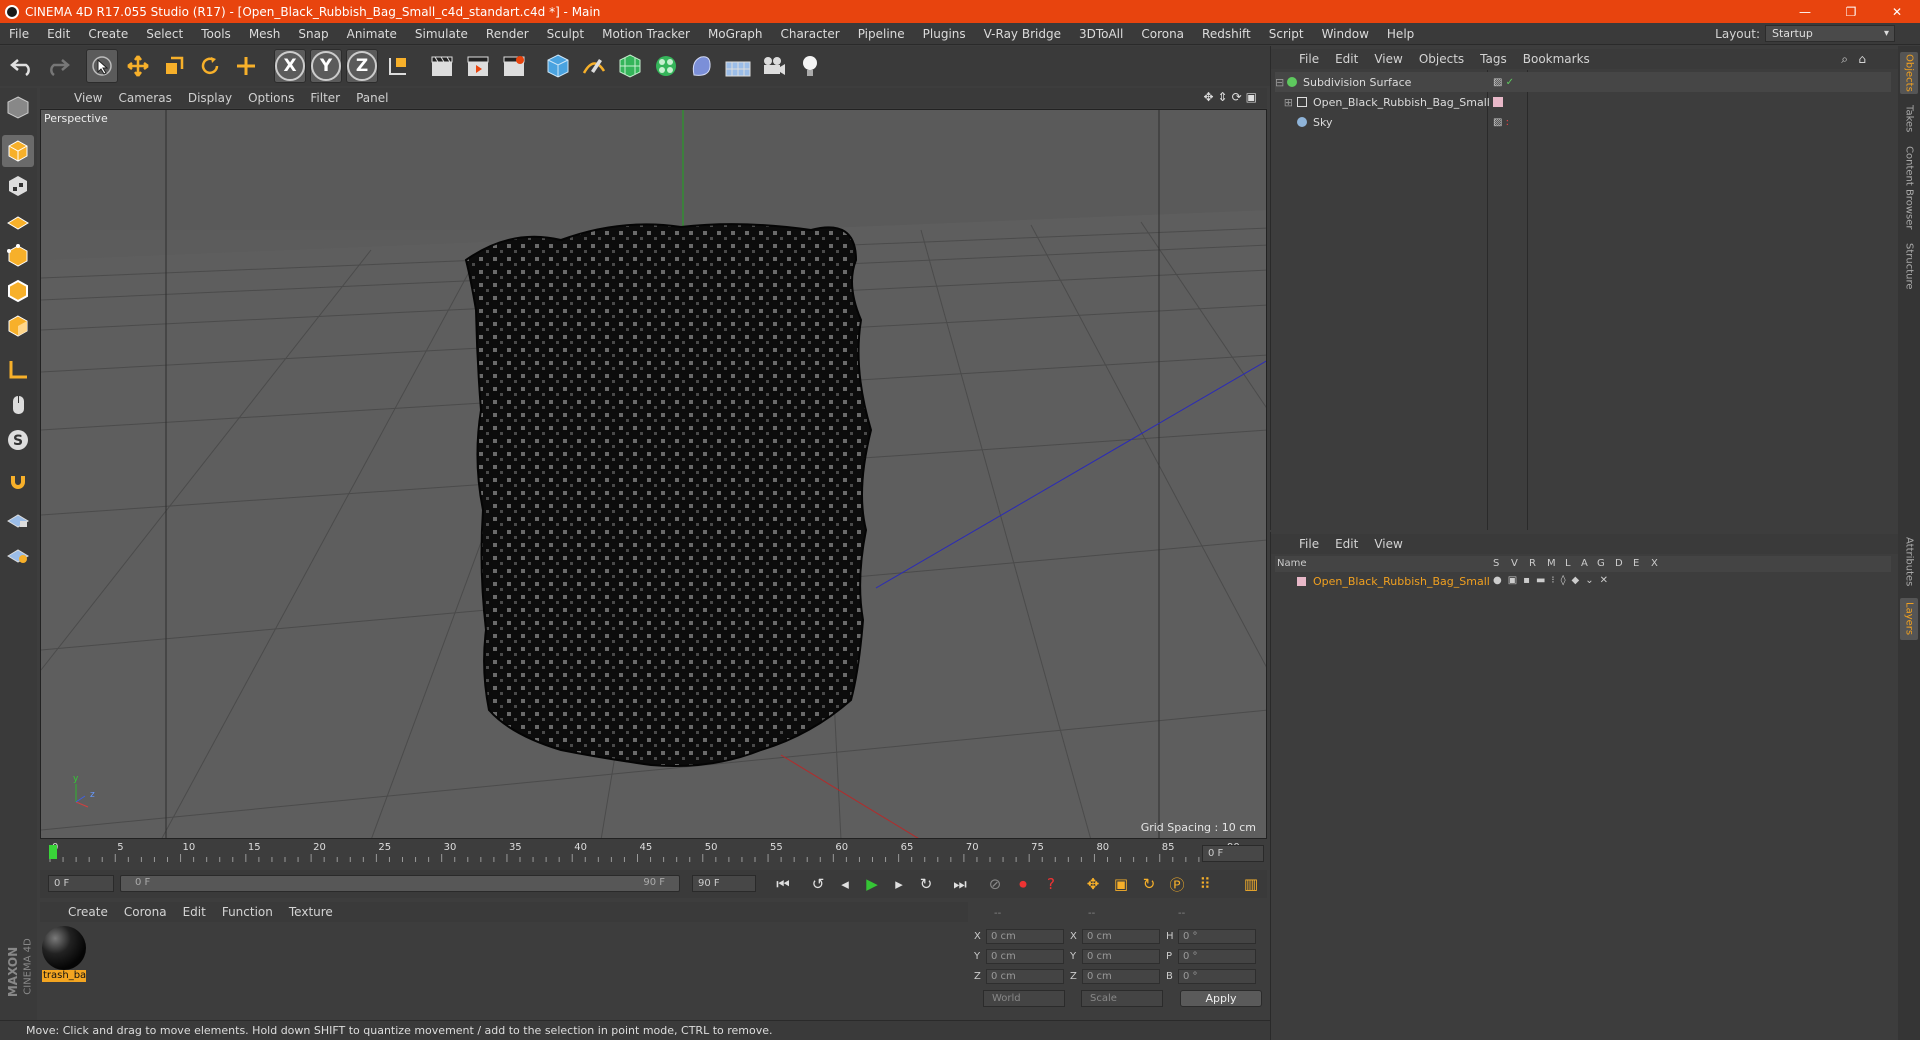 The height and width of the screenshot is (1040, 1920). What do you see at coordinates (724, 883) in the screenshot?
I see `end-frame-field: 90 F` at bounding box center [724, 883].